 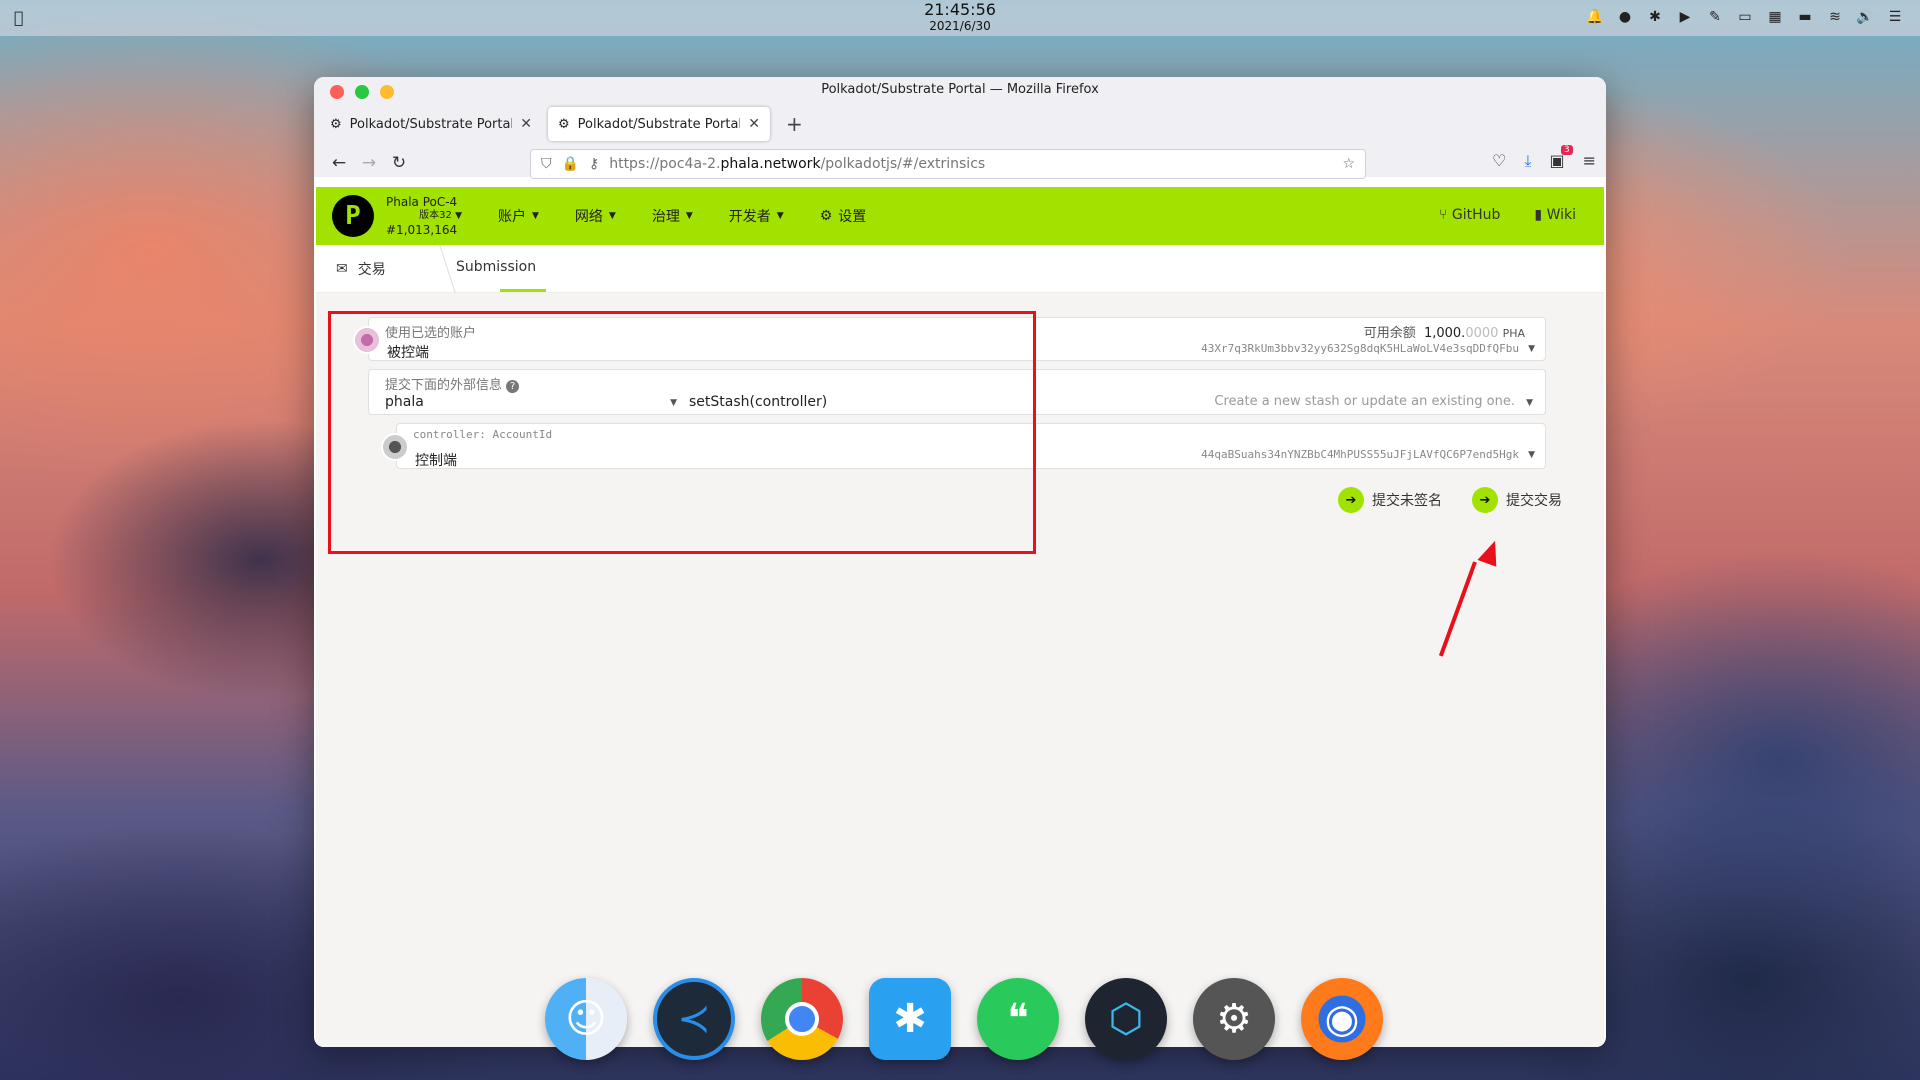 What do you see at coordinates (1561, 215) in the screenshot?
I see `wiki-label: Wiki` at bounding box center [1561, 215].